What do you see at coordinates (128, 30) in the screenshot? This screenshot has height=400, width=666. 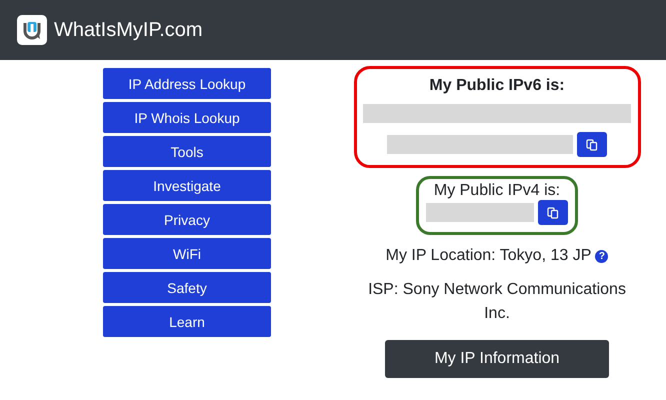 I see `site-title: WhatIsMyIP.com` at bounding box center [128, 30].